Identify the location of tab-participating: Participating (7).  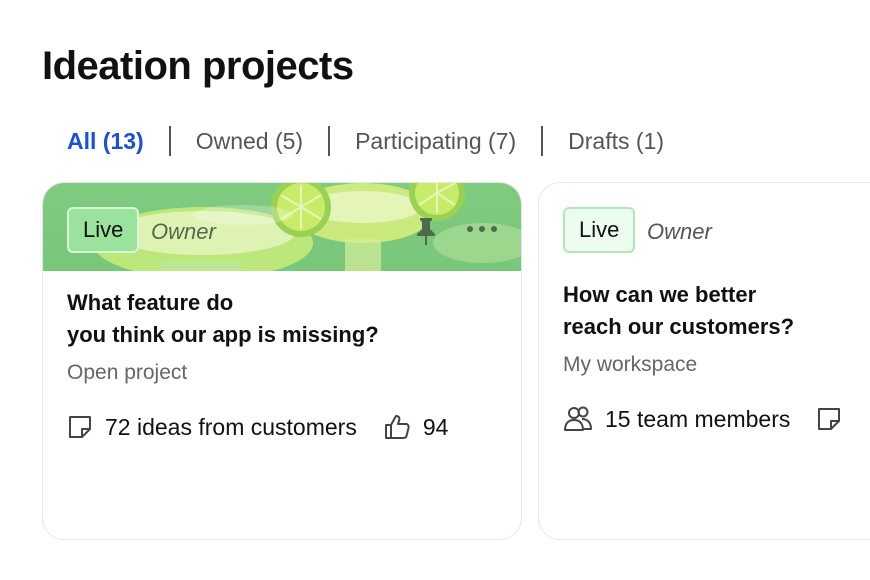
(435, 141).